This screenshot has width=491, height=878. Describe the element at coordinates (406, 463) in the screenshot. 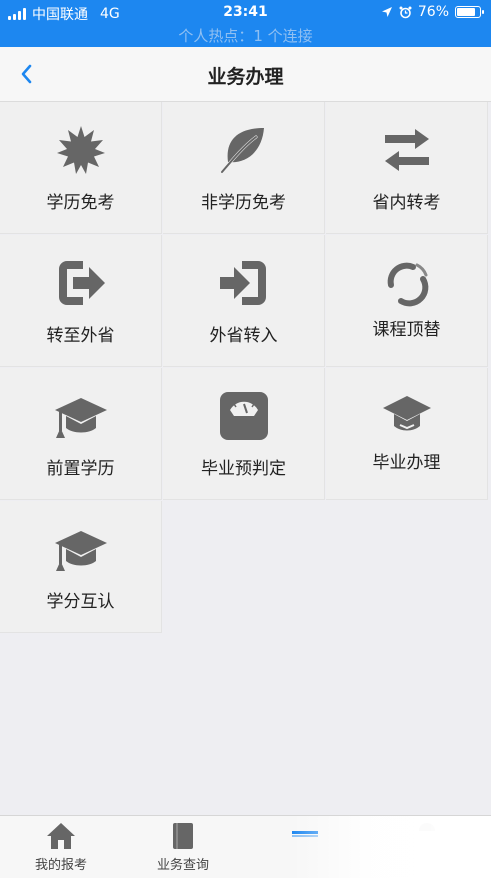

I see `service-label: 毕业办理` at that location.